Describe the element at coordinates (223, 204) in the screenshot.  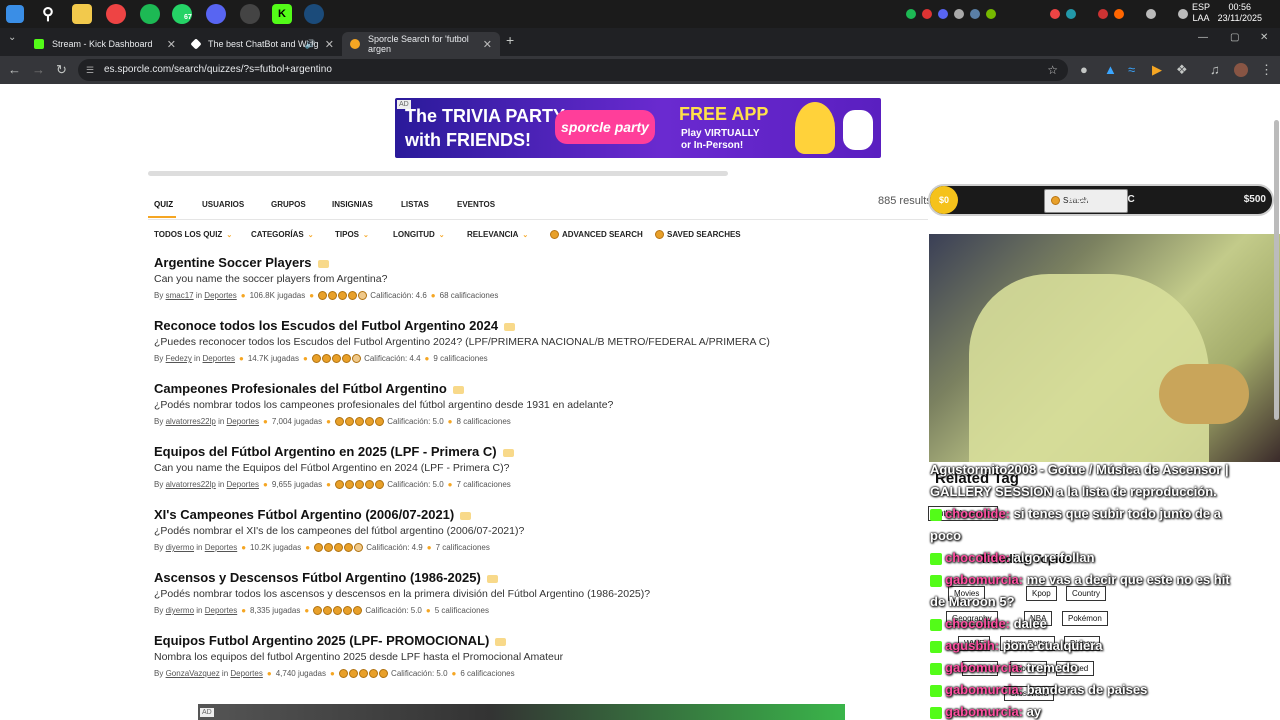
I see `tab-usuarios: USUARIOS` at that location.